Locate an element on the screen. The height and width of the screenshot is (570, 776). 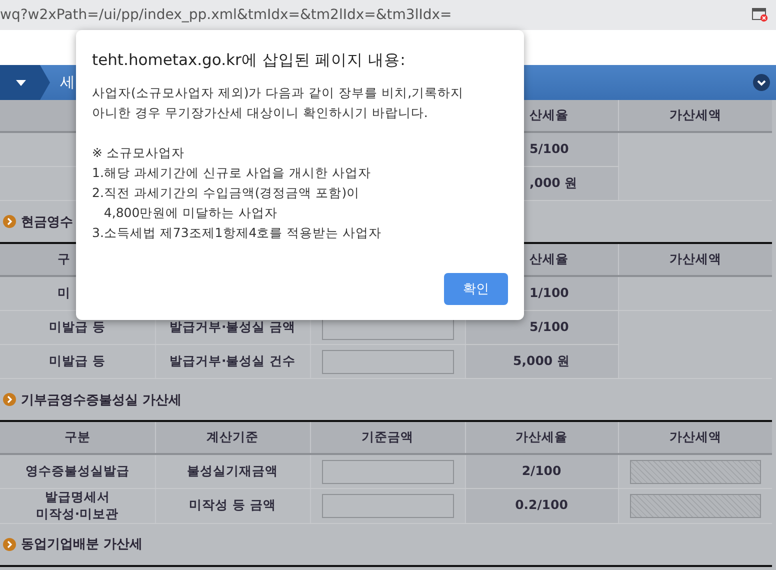
table-cell: 2/100 is located at coordinates (542, 470).